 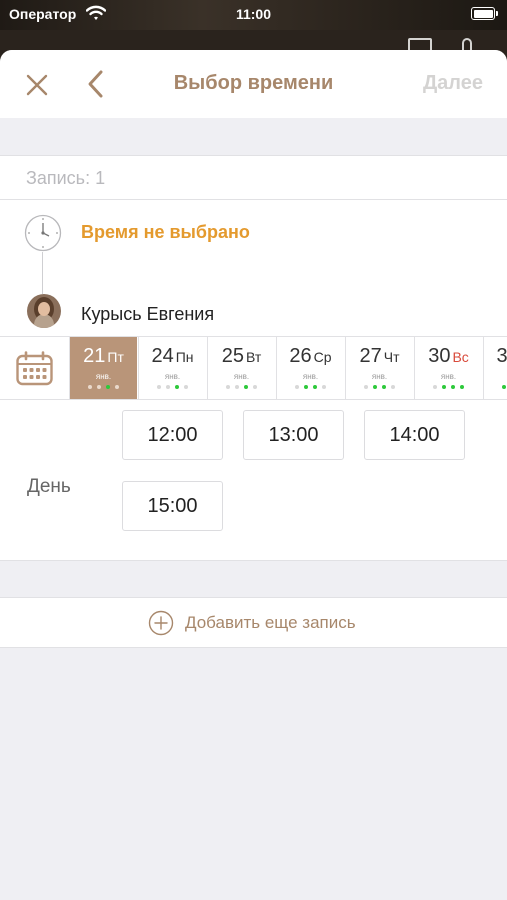 I want to click on record-title: Запись: 1, so click(x=66, y=178).